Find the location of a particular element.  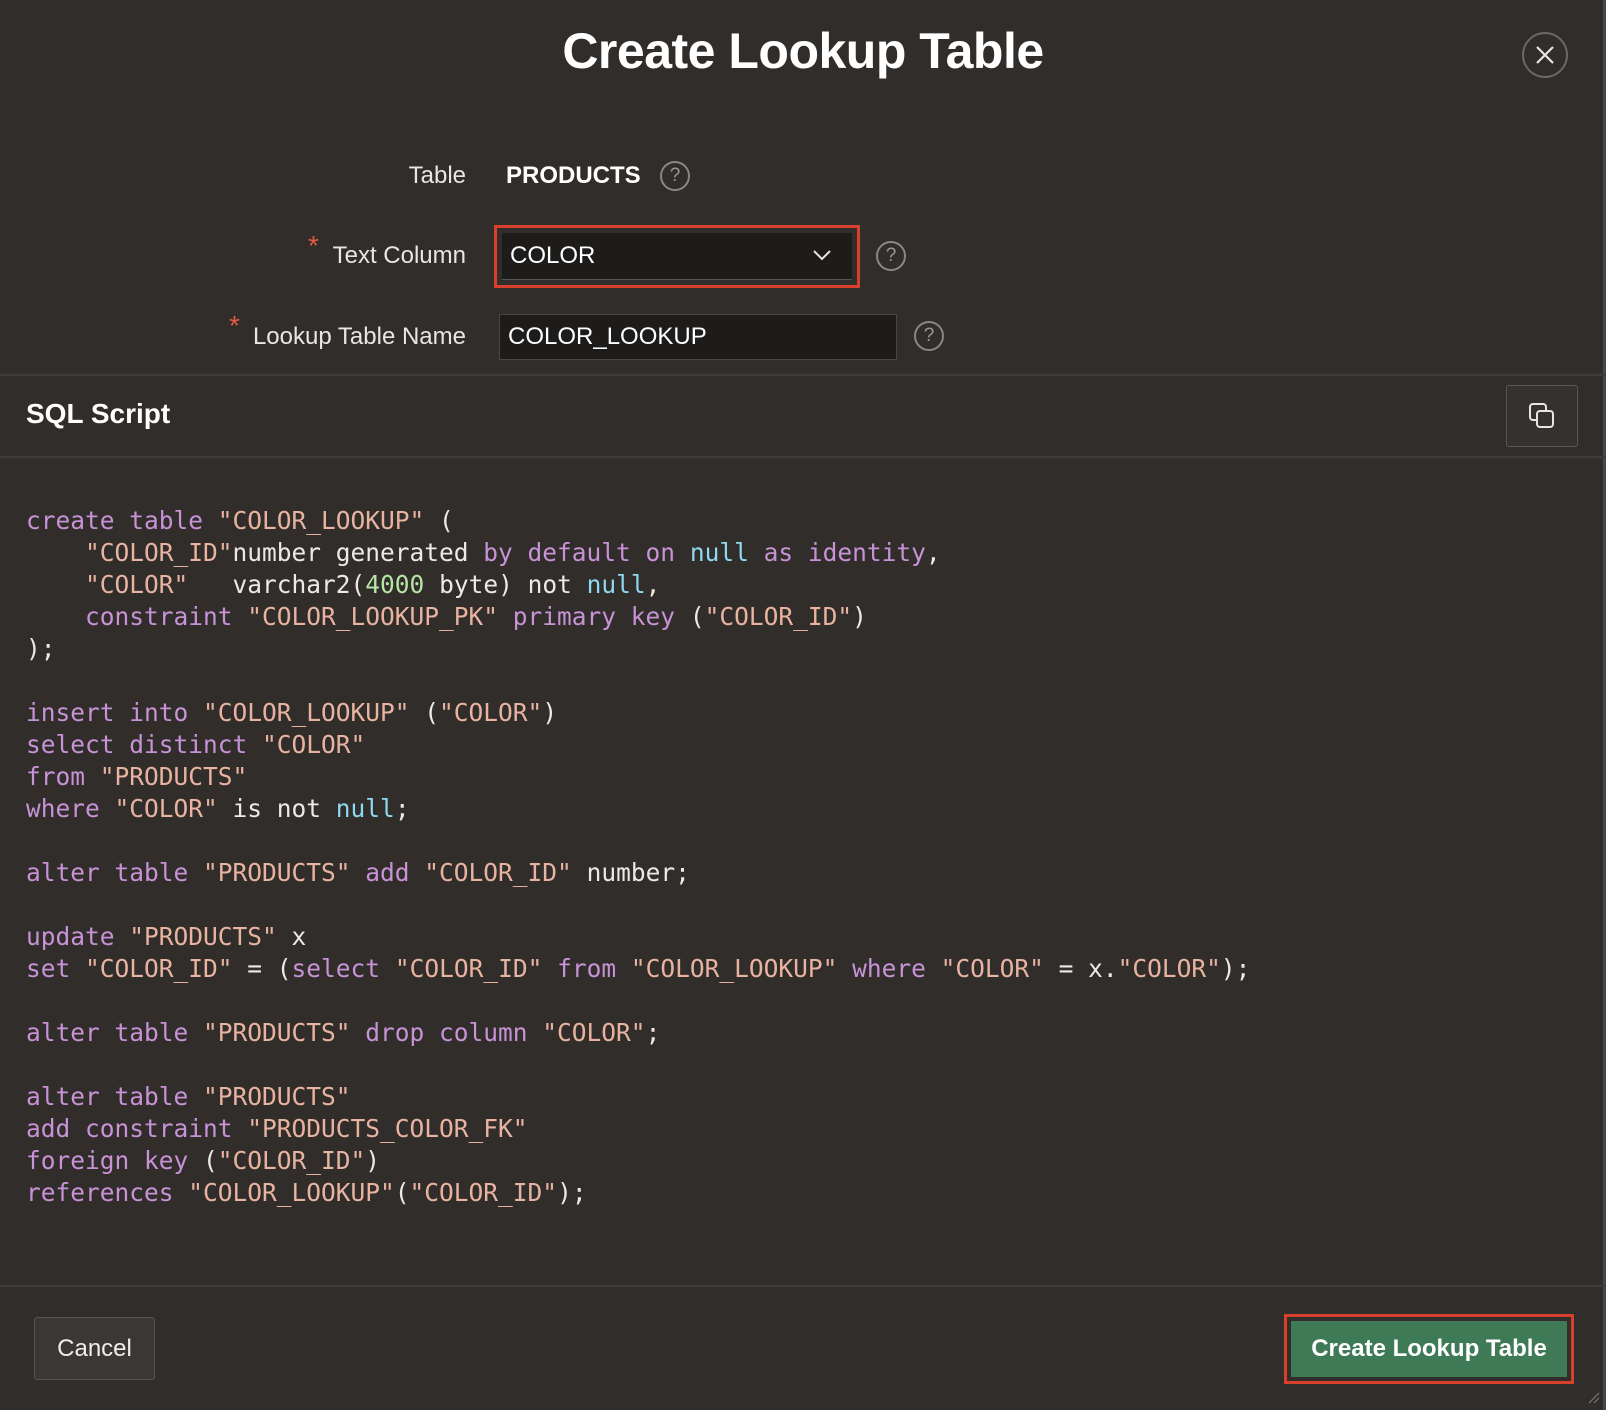

text-column-selected-value: COLOR is located at coordinates (553, 255).